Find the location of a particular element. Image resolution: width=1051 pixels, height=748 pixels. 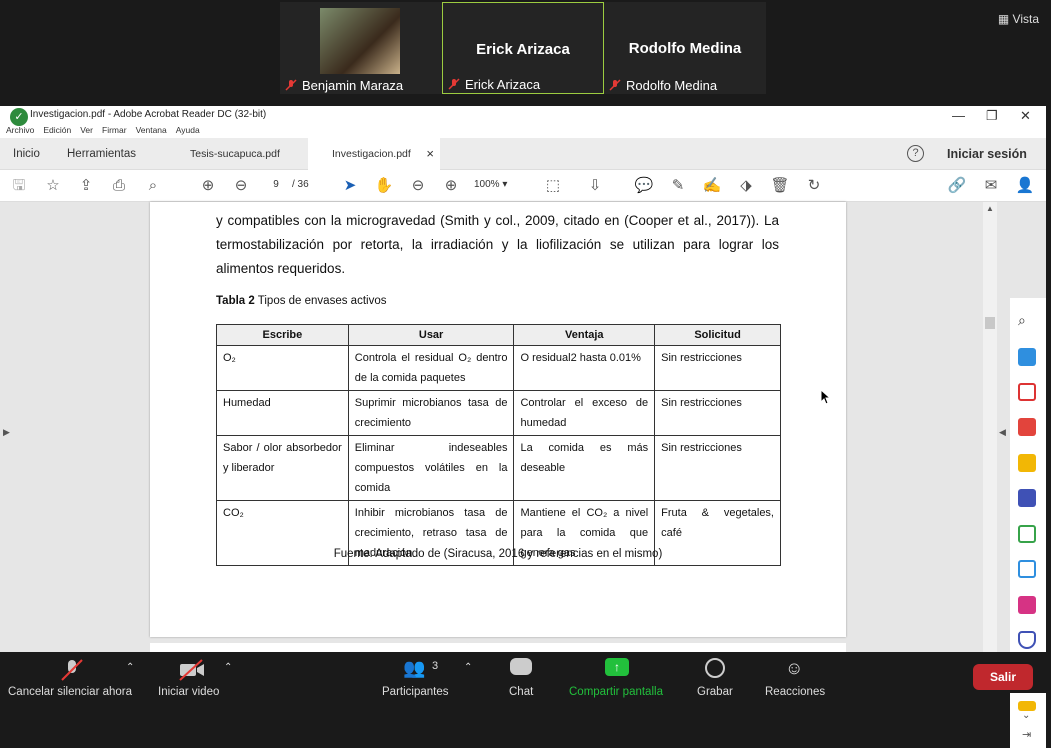

delete-icon: 🗑 is located at coordinates (780, 186).